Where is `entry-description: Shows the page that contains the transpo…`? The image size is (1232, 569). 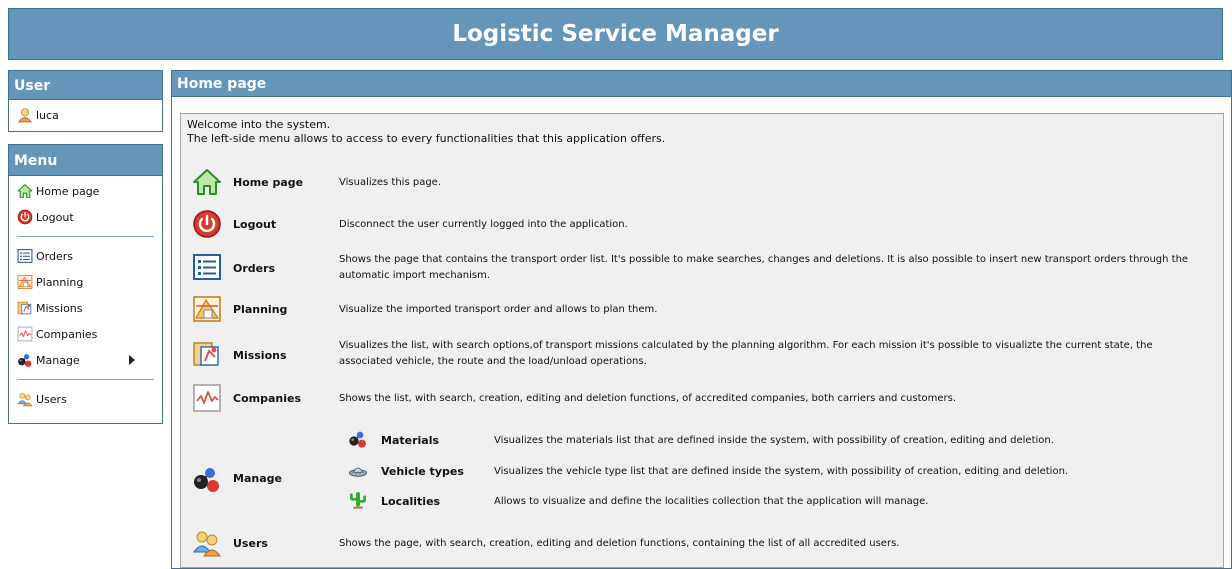 entry-description: Shows the page that contains the transpo… is located at coordinates (764, 267).